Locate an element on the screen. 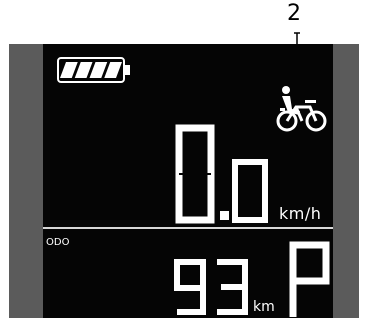 The image size is (368, 318). assist-mode-readout is located at coordinates (309, 279).